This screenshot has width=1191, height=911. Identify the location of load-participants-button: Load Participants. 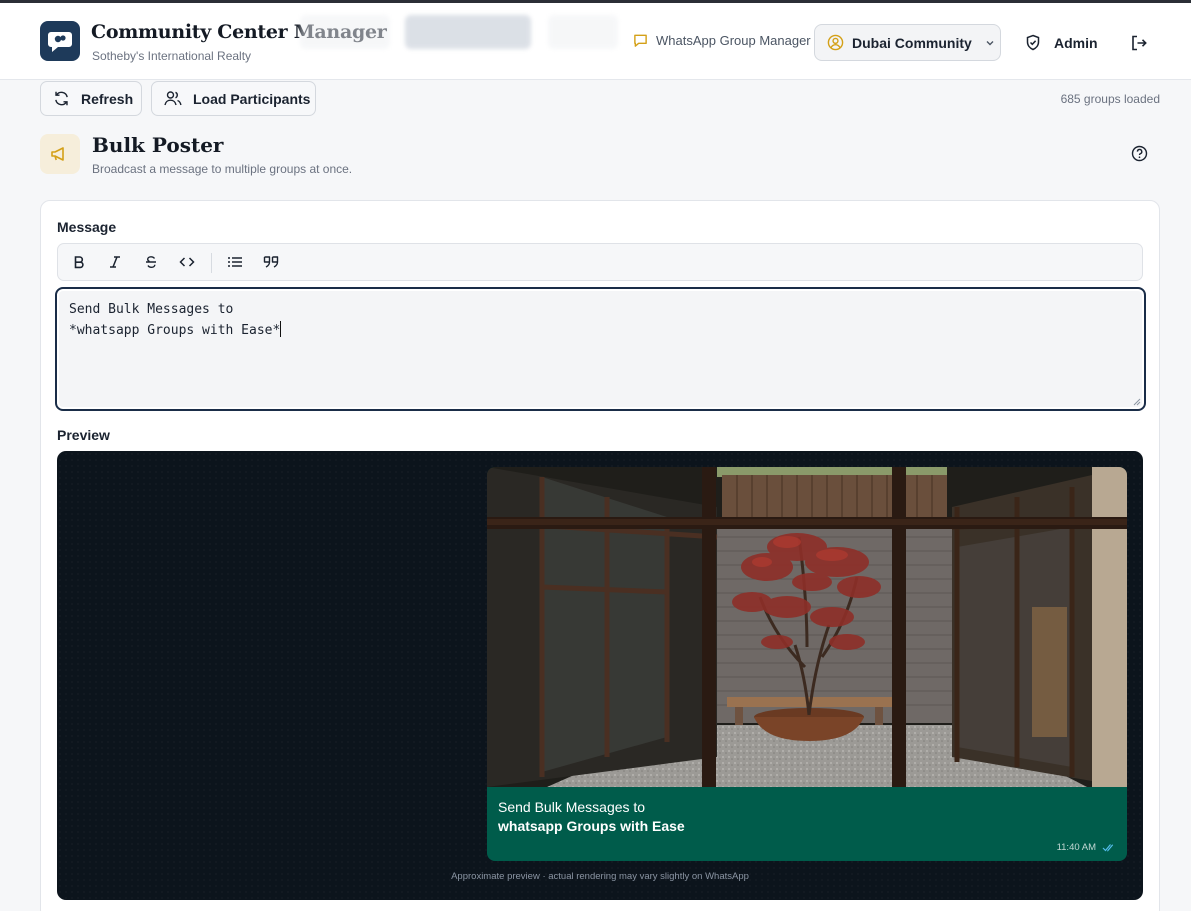
(233, 98).